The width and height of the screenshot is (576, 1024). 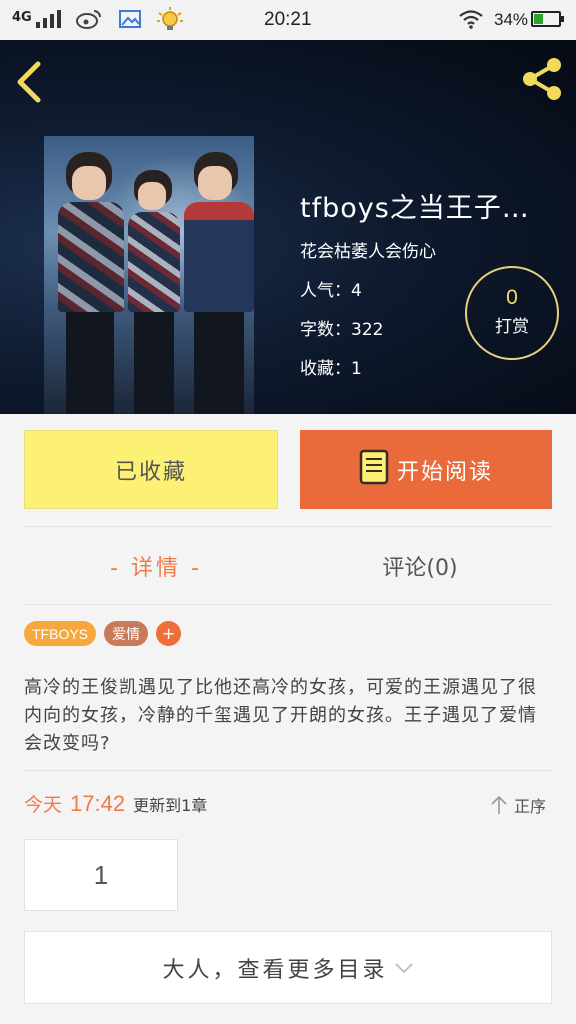 I want to click on battery-percent: 34%, so click(x=511, y=19).